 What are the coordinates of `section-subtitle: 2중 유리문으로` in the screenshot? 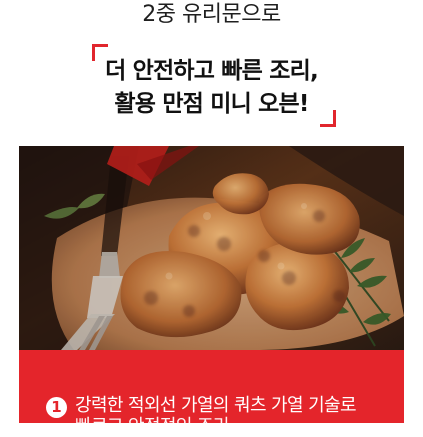 It's located at (211, 14).